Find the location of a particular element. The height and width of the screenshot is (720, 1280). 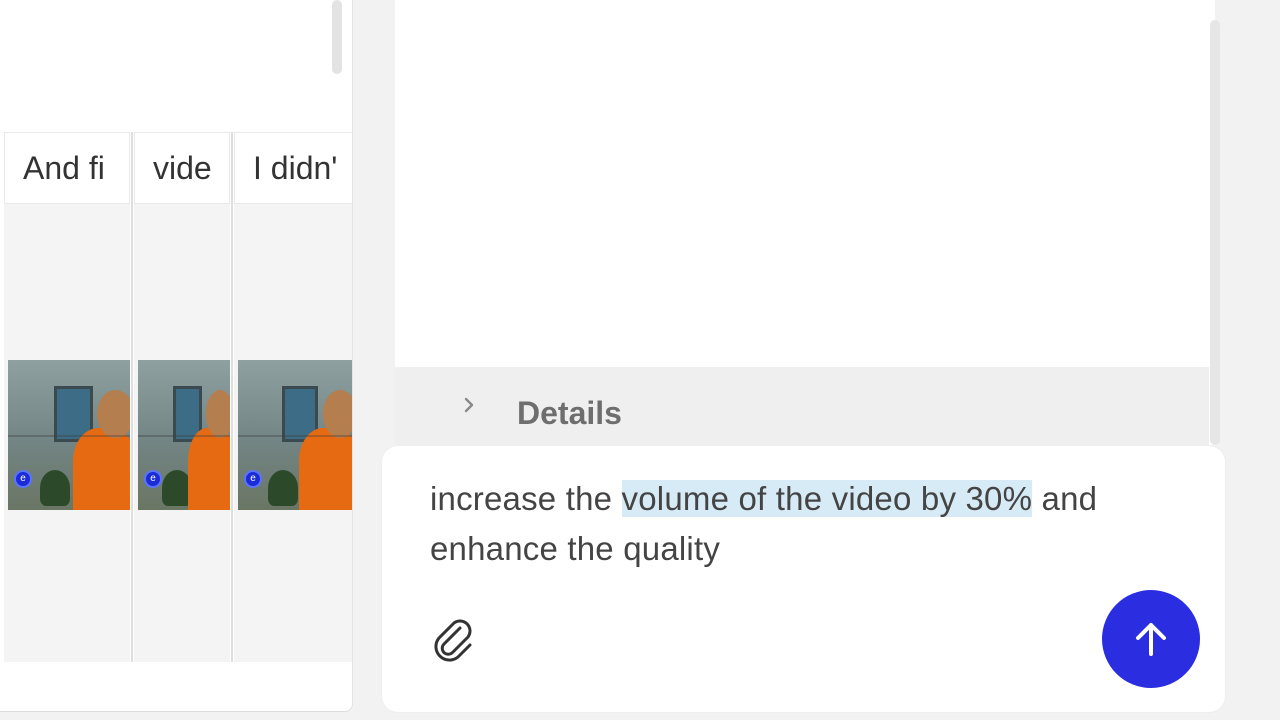

prompt-text-selection: volume of the video by 30% is located at coordinates (827, 498).